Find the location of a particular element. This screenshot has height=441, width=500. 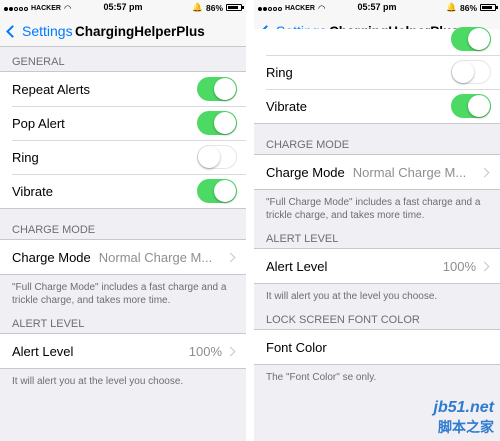

partial-toggle is located at coordinates (471, 39).